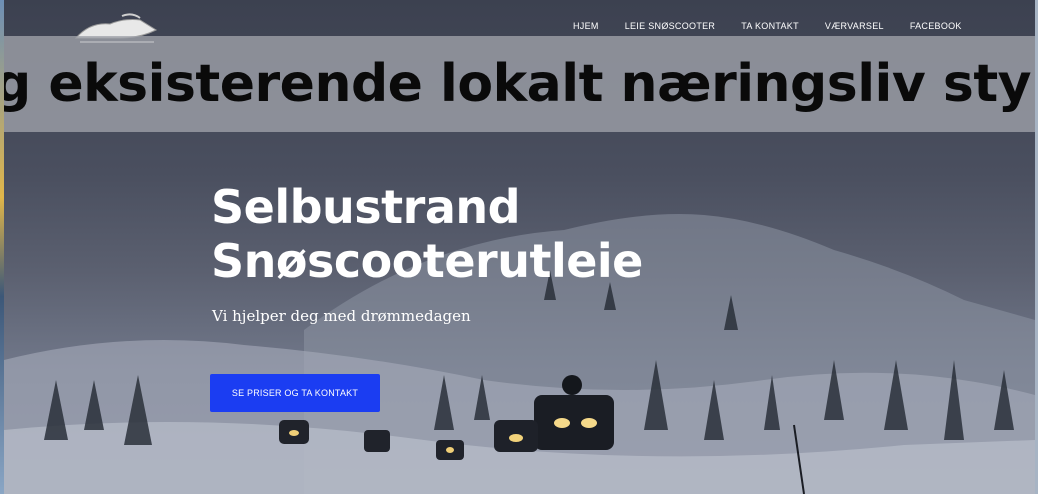 This screenshot has height=494, width=1038. What do you see at coordinates (366, 207) in the screenshot?
I see `hero-title-line-1: Selbustrand` at bounding box center [366, 207].